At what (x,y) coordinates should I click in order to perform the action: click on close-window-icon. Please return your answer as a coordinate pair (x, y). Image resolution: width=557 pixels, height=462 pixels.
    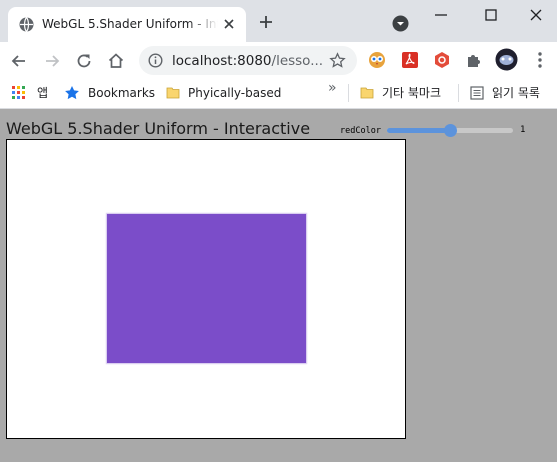
    Looking at the image, I should click on (536, 15).